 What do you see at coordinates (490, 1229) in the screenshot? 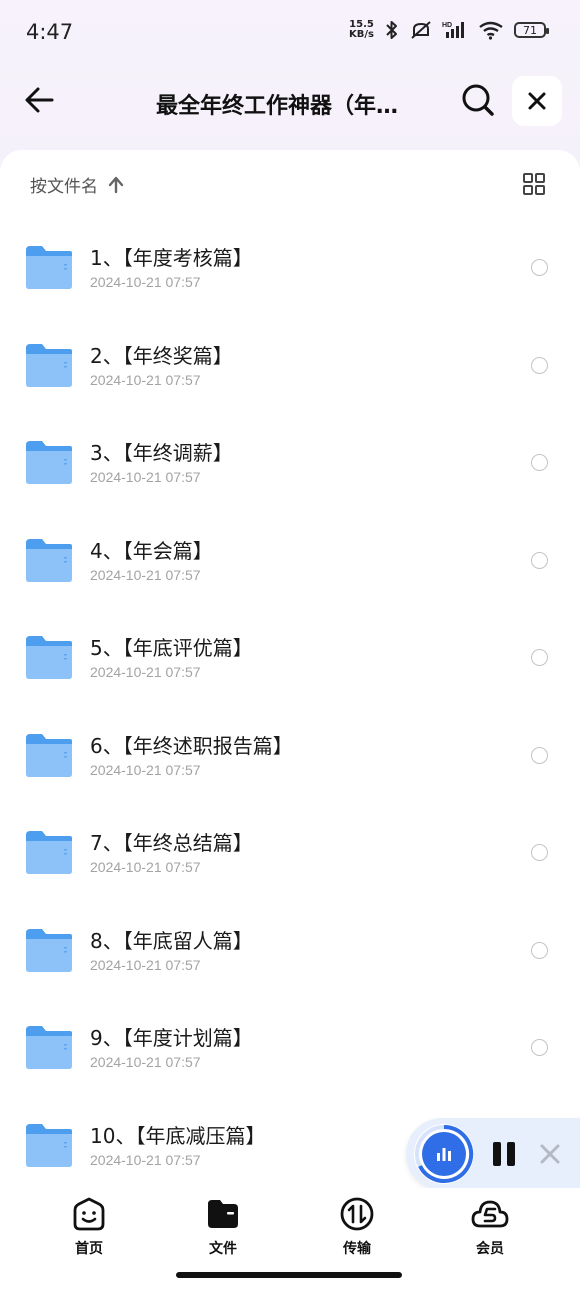
I see `nav-item-vip: 会员` at bounding box center [490, 1229].